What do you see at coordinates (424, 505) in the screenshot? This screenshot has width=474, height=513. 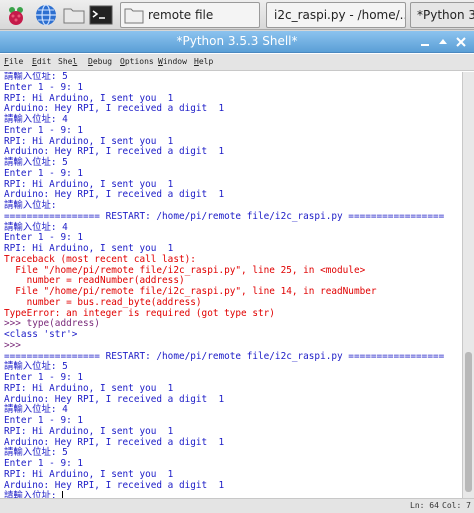 I see `status-line-number: Ln: 64` at bounding box center [424, 505].